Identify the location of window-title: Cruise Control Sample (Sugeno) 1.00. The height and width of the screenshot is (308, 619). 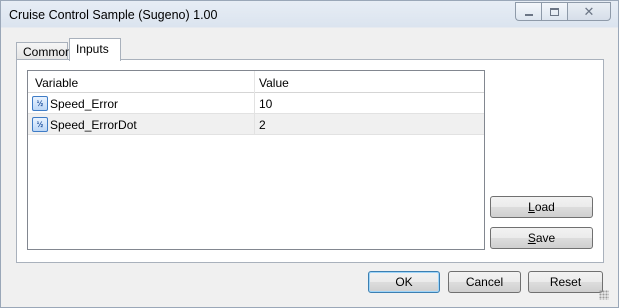
(113, 15).